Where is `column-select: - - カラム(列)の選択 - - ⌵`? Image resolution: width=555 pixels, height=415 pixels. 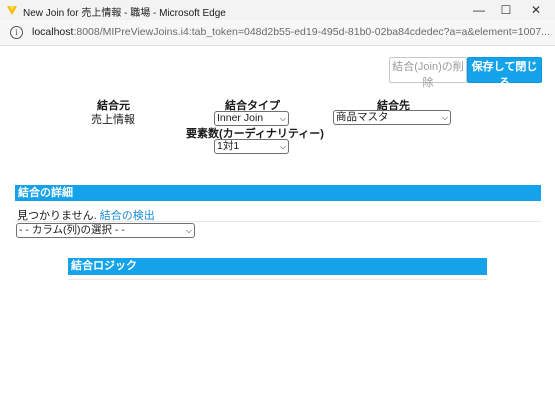
column-select: - - カラム(列)の選択 - - ⌵ is located at coordinates (105, 230).